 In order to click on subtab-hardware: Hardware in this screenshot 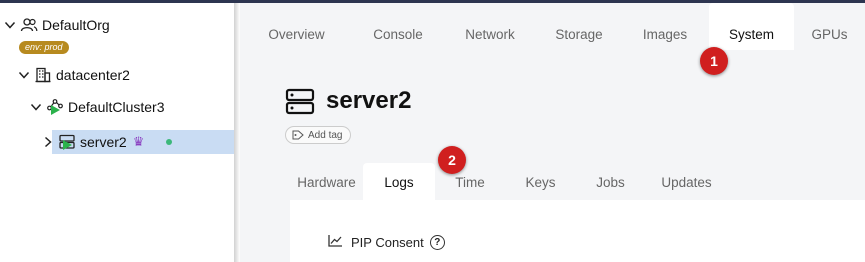, I will do `click(326, 181)`.